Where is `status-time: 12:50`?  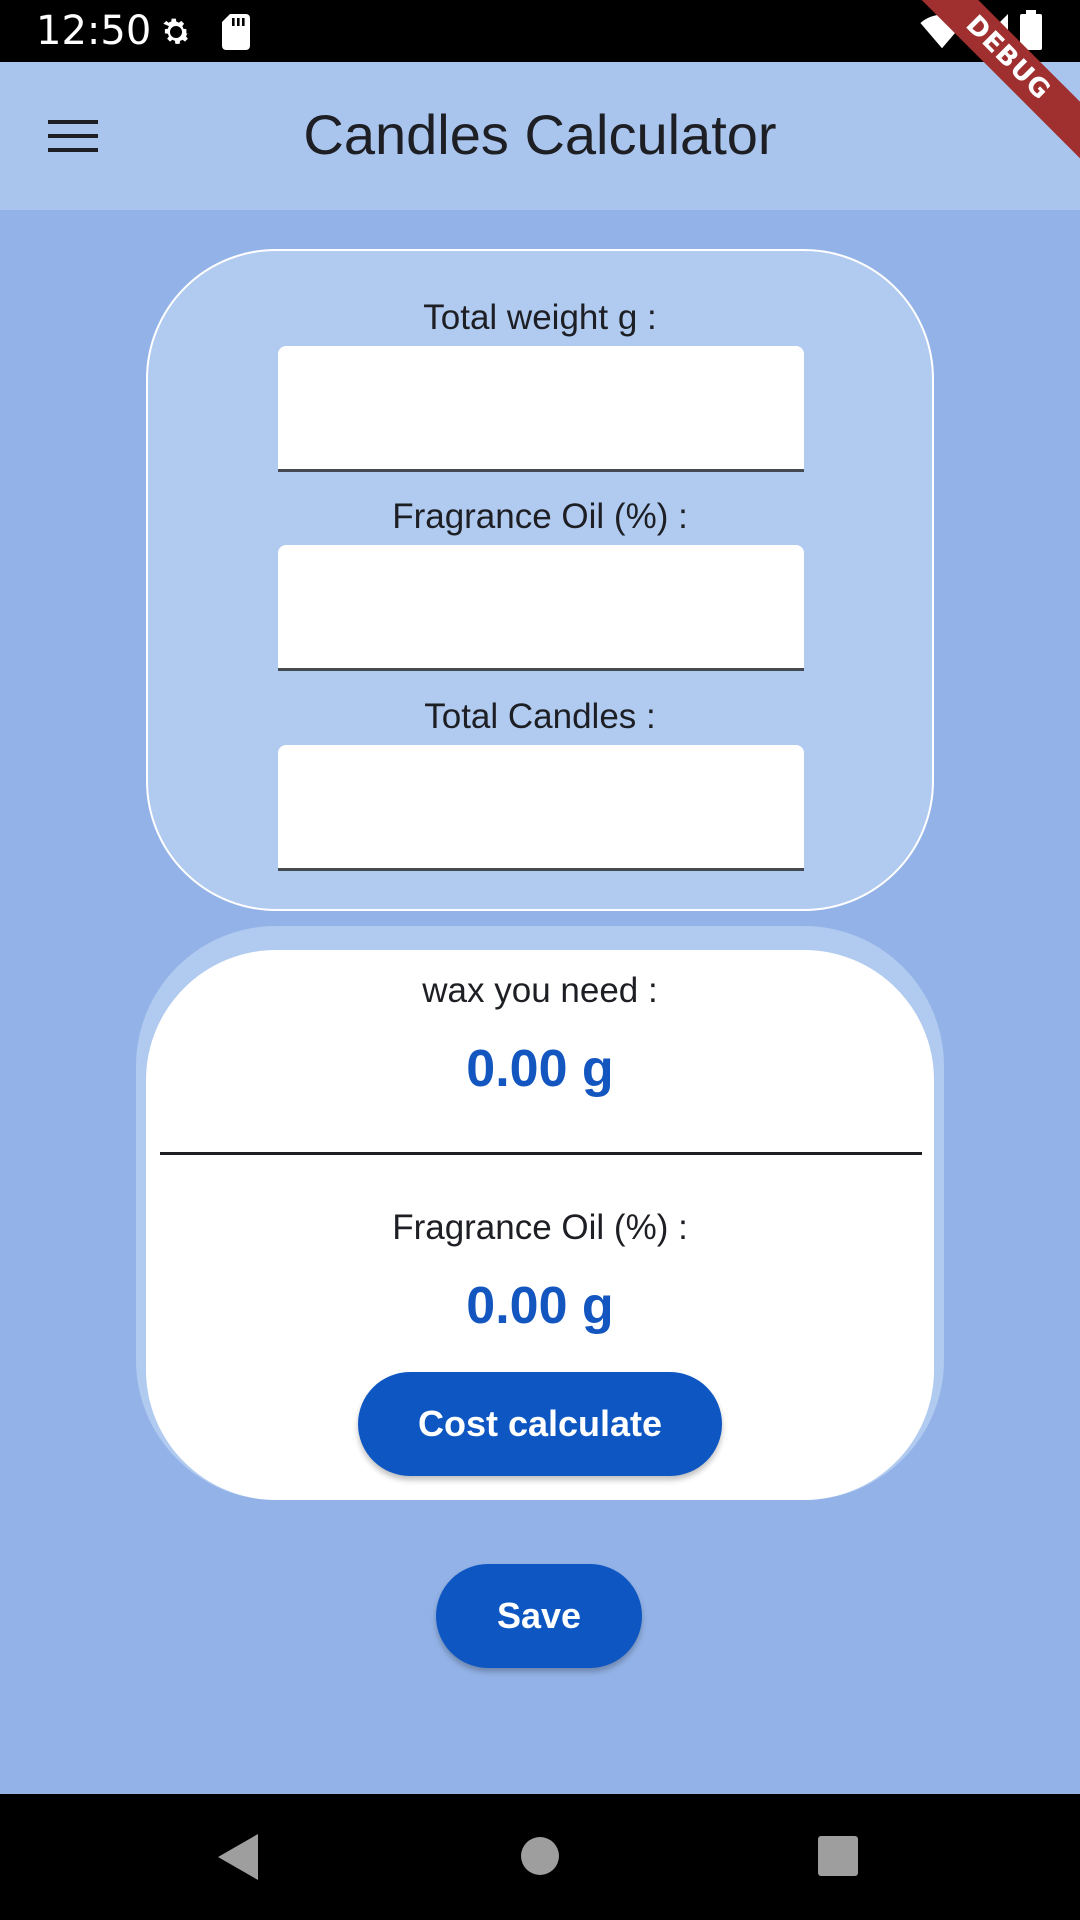
status-time: 12:50 is located at coordinates (94, 31).